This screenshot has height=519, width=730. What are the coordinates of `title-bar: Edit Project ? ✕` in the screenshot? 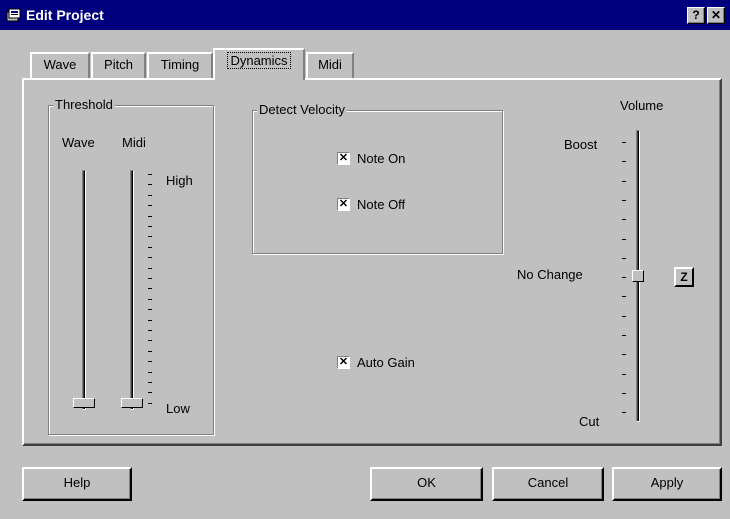 It's located at (365, 15).